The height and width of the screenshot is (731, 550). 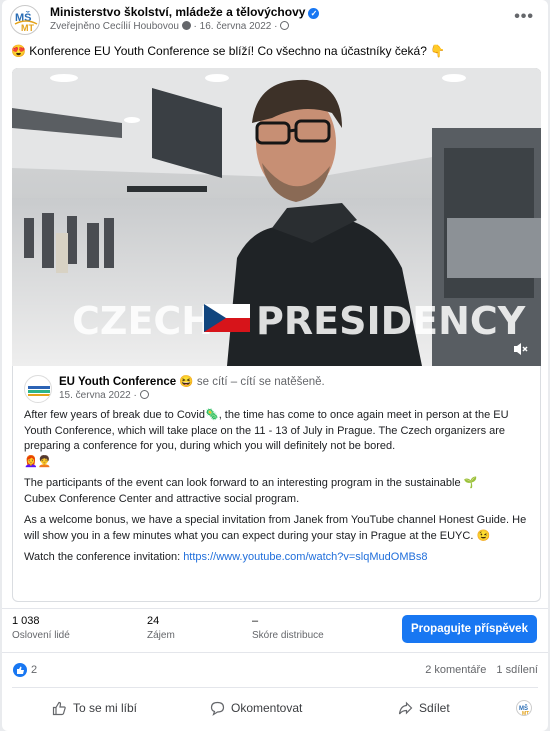 I want to click on page-avatar: MŠ MT, so click(x=25, y=20).